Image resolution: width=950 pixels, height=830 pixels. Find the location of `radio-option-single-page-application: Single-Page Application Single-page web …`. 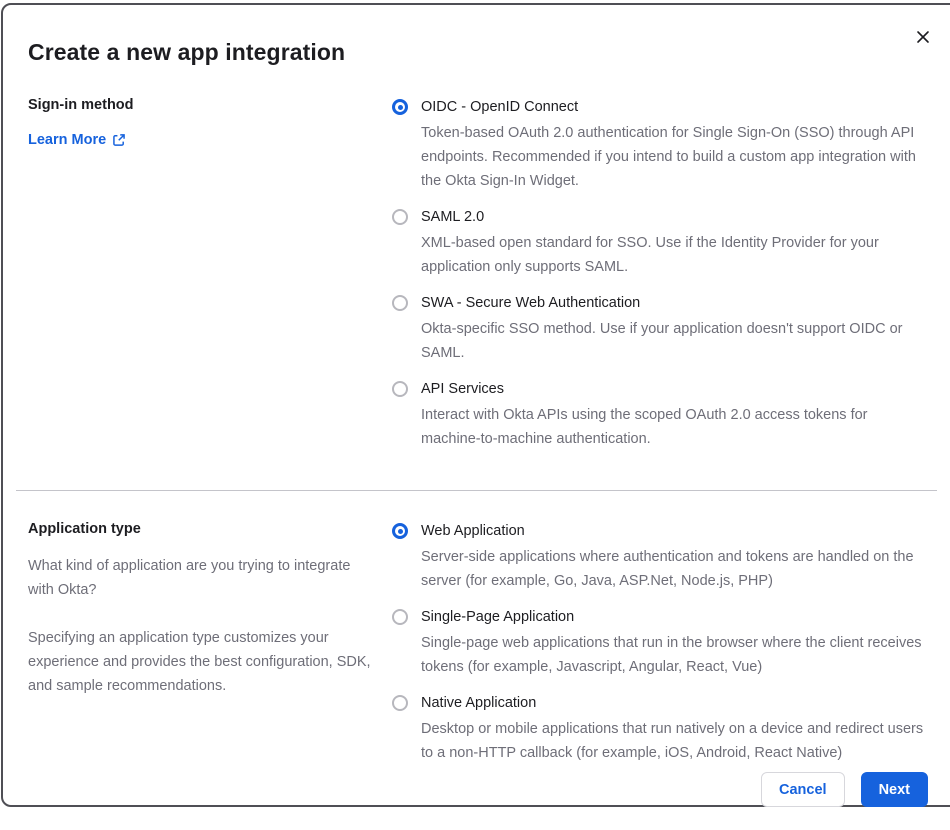

radio-option-single-page-application: Single-Page Application Single-page web … is located at coordinates (664, 643).